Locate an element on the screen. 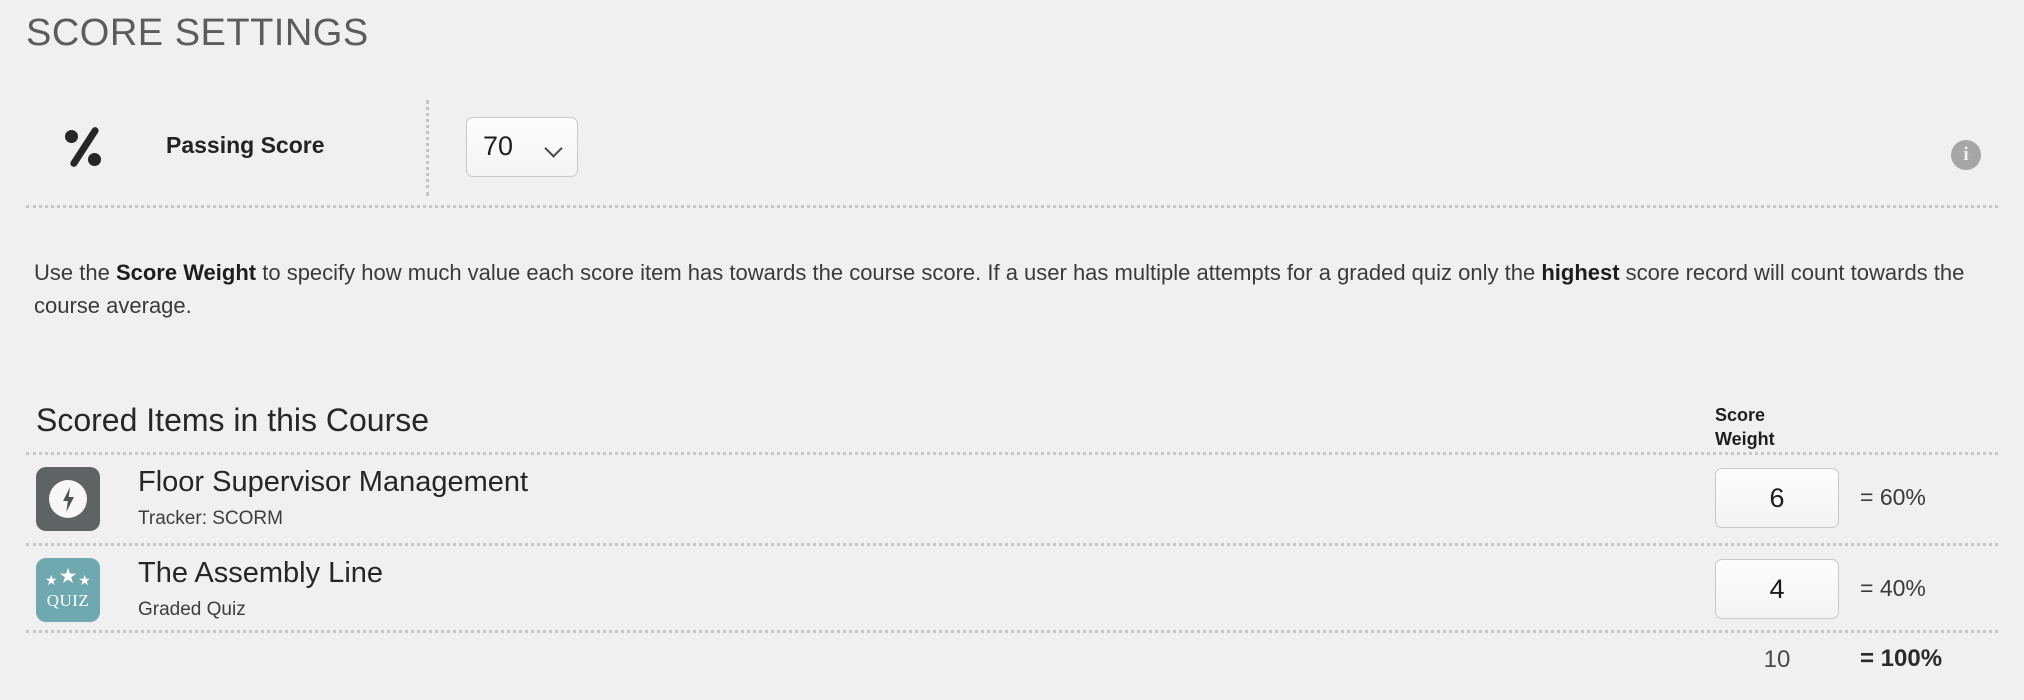 This screenshot has width=2024, height=700. desc-bold-score-weight: Score Weight is located at coordinates (186, 272).